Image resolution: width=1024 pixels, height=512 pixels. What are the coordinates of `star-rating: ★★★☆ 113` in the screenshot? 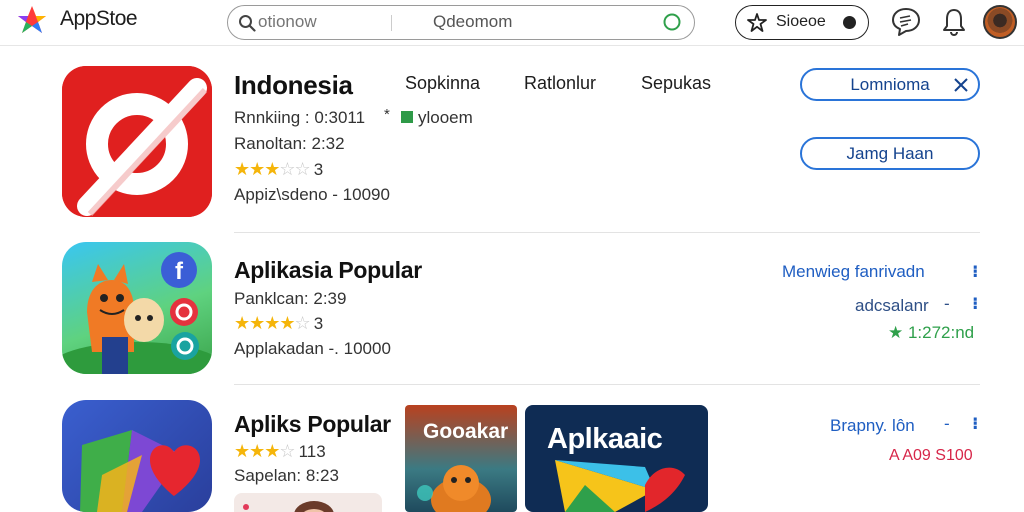 It's located at (280, 451).